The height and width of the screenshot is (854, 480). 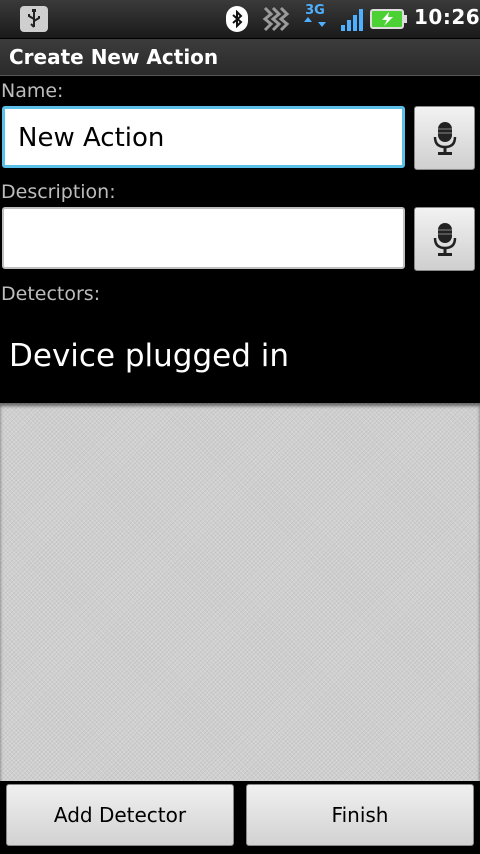 I want to click on status-bar: 3G 10:26, so click(x=240, y=19).